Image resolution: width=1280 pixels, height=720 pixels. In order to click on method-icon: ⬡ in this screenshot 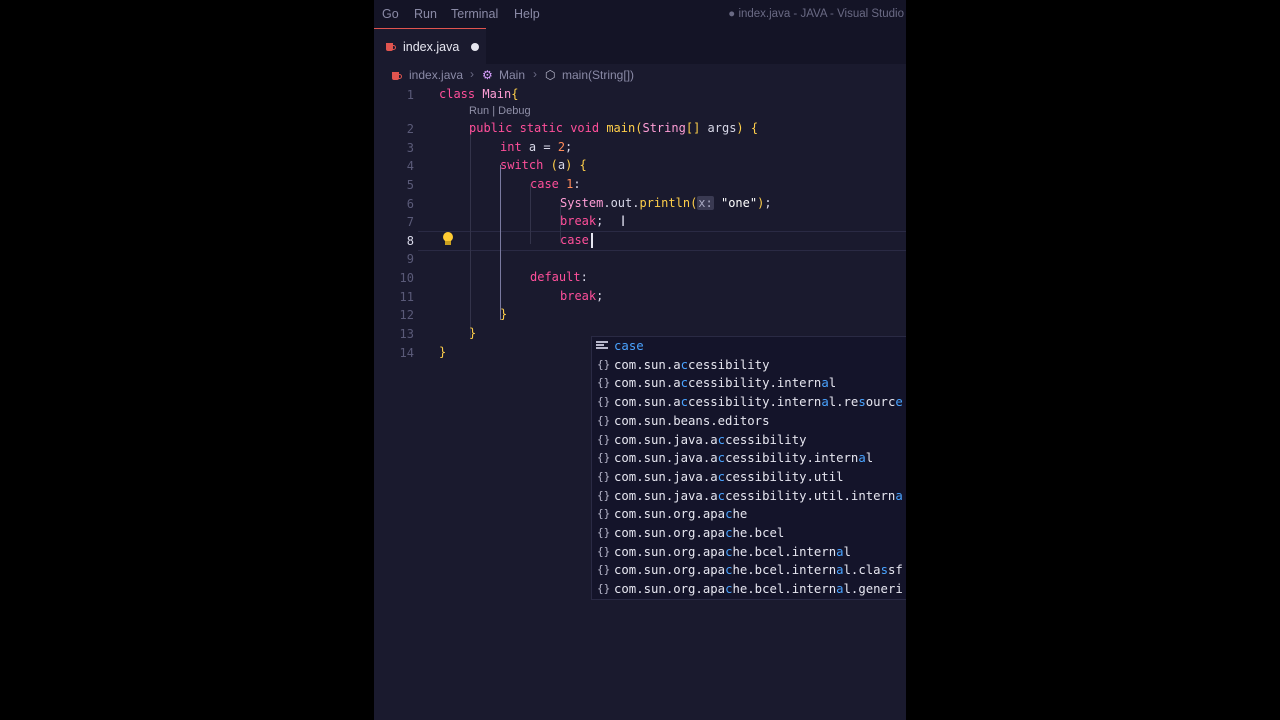, I will do `click(550, 75)`.